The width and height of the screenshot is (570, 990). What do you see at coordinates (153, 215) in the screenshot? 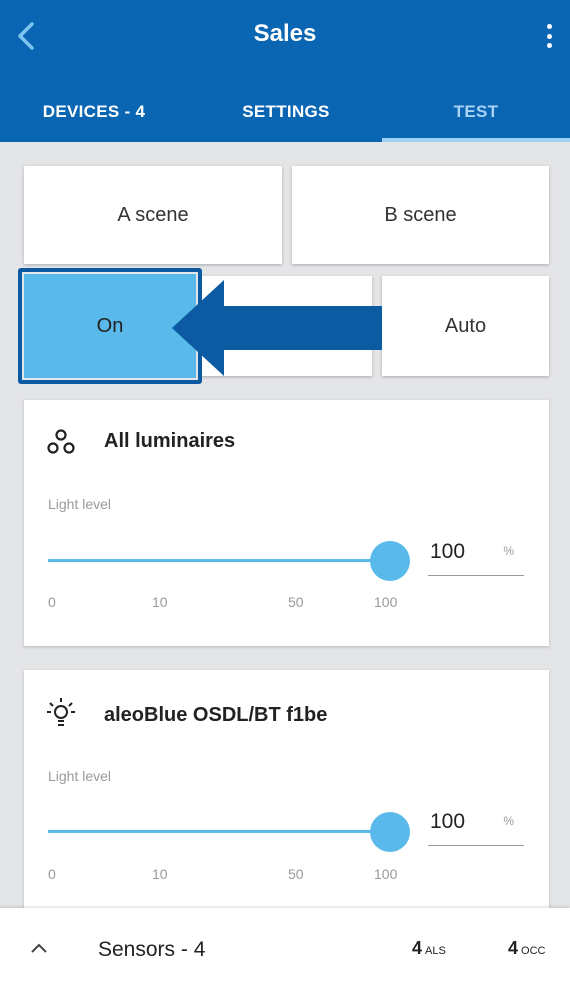
I see `scene-a-button: A scene` at bounding box center [153, 215].